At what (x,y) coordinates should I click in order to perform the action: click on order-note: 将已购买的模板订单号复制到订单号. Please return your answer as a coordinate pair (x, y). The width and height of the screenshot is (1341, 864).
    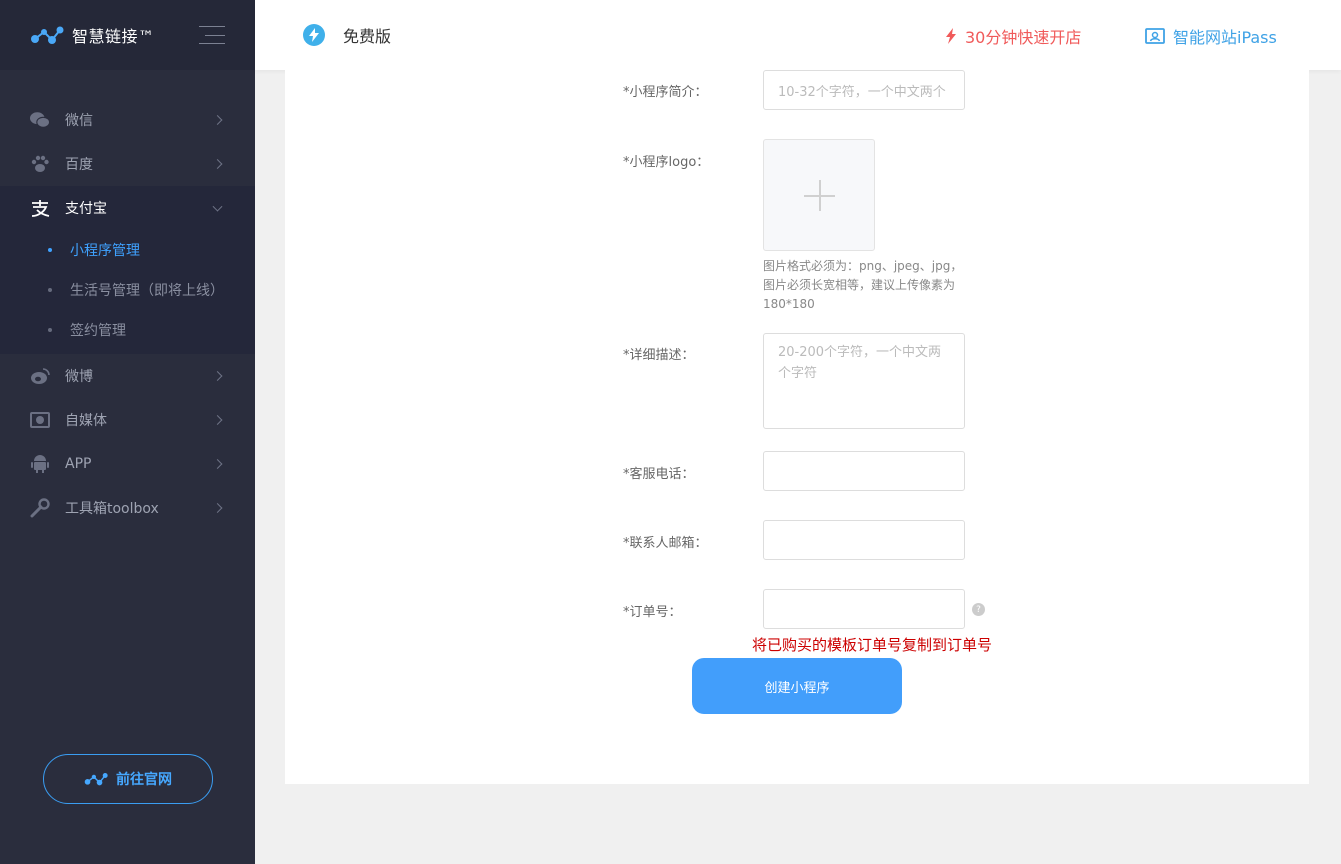
    Looking at the image, I should click on (872, 645).